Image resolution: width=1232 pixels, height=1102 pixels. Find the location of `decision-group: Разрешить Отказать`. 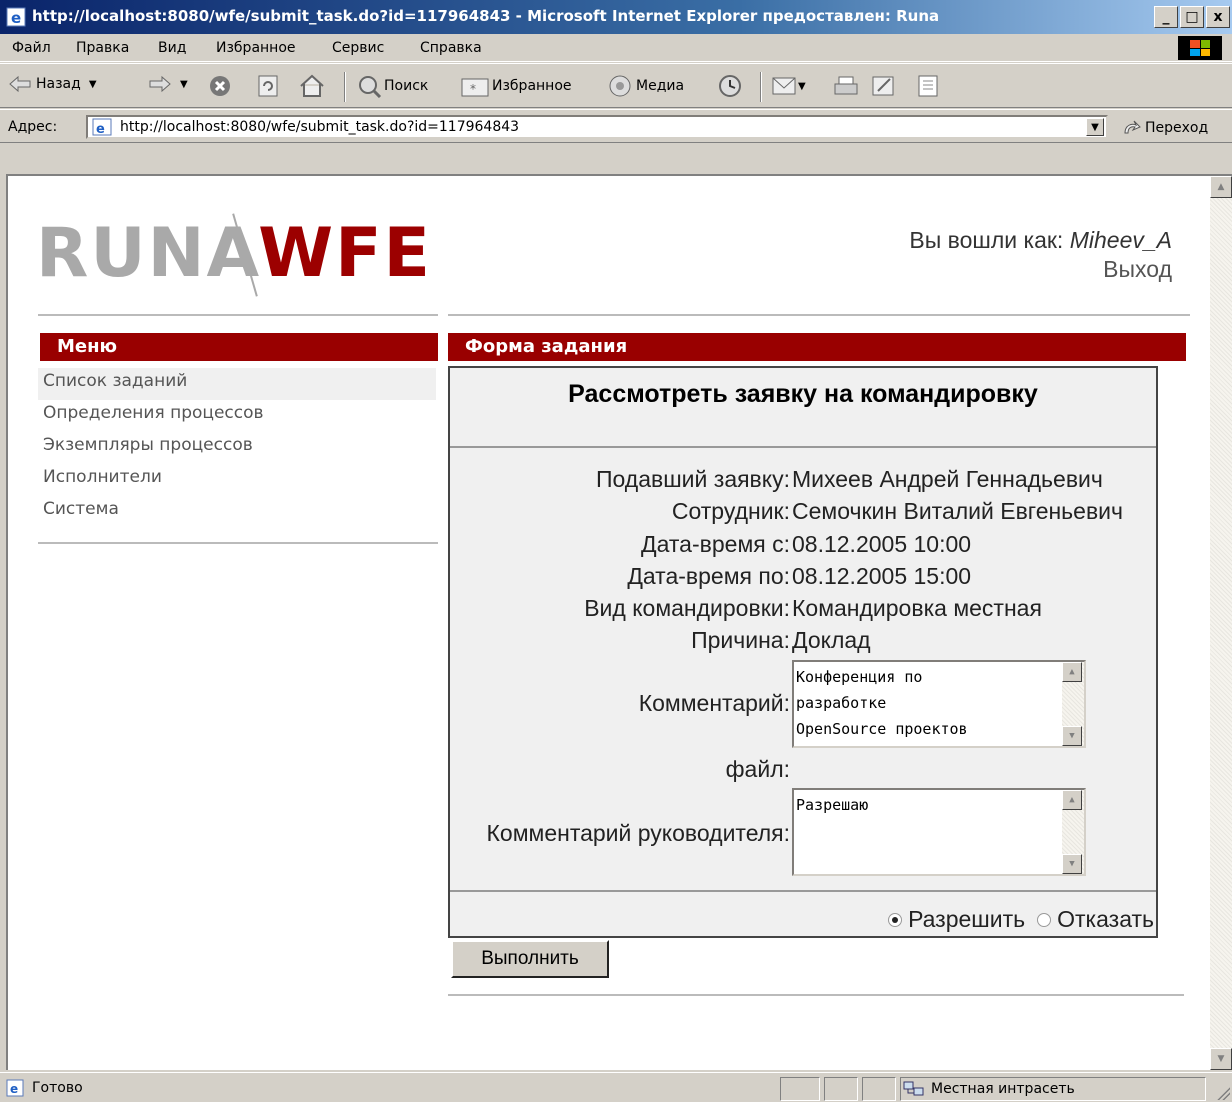

decision-group: Разрешить Отказать is located at coordinates (1021, 919).